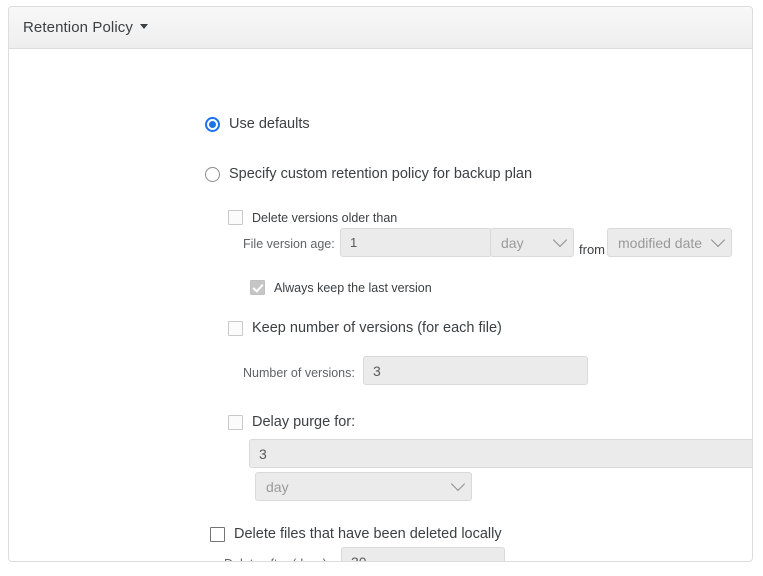 The height and width of the screenshot is (576, 763). I want to click on from-label: from, so click(592, 249).